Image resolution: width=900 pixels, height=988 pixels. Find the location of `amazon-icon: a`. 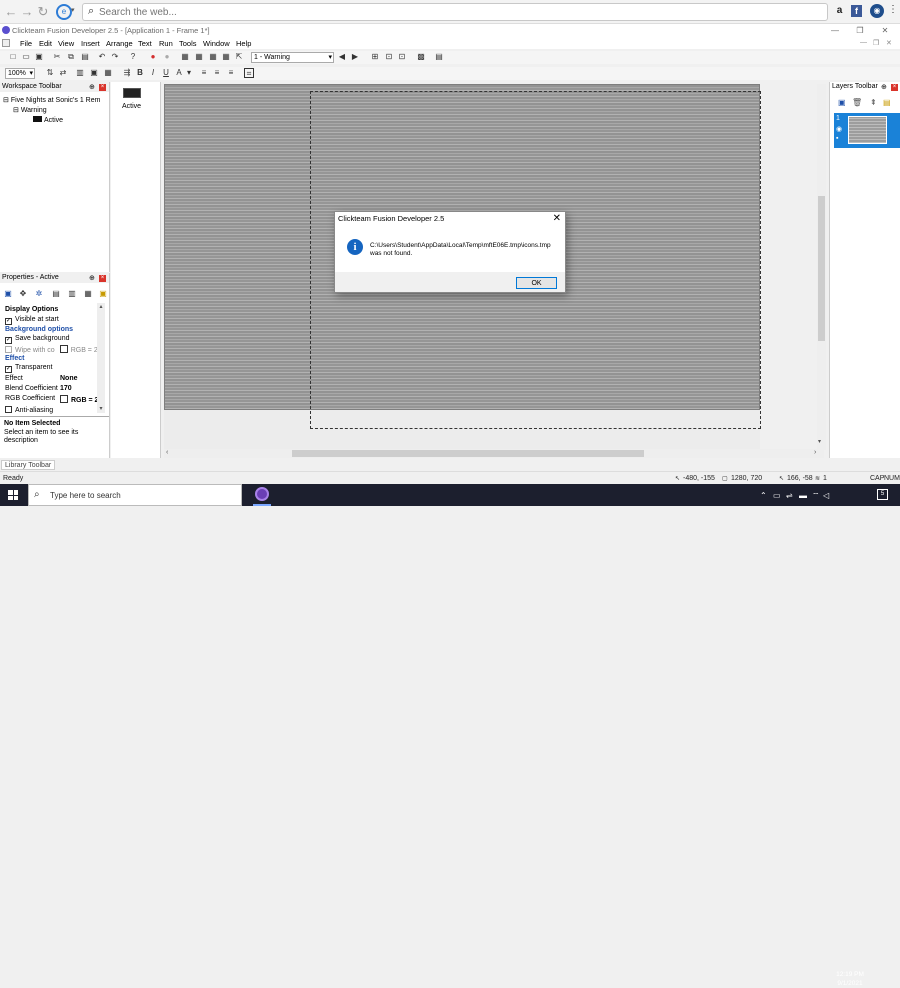

amazon-icon: a is located at coordinates (839, 11).